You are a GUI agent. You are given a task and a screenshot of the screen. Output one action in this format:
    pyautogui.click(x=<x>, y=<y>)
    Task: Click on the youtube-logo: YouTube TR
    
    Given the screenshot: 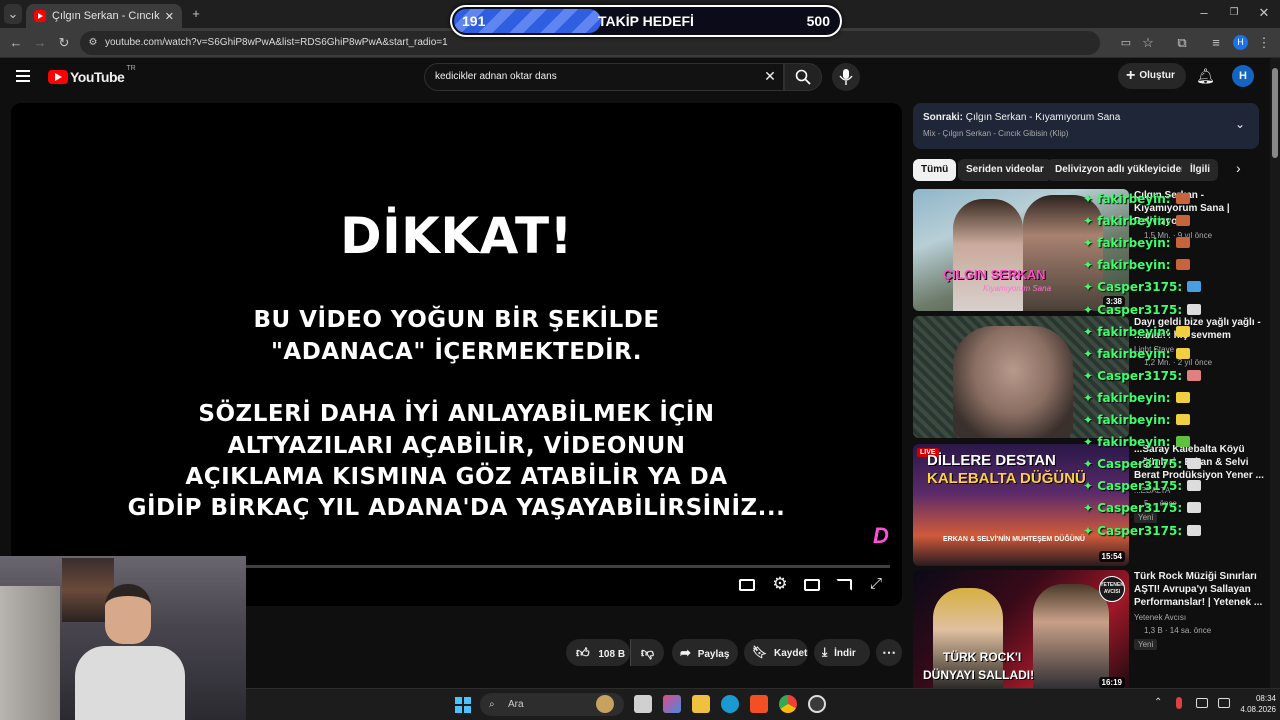 What is the action you would take?
    pyautogui.click(x=92, y=75)
    